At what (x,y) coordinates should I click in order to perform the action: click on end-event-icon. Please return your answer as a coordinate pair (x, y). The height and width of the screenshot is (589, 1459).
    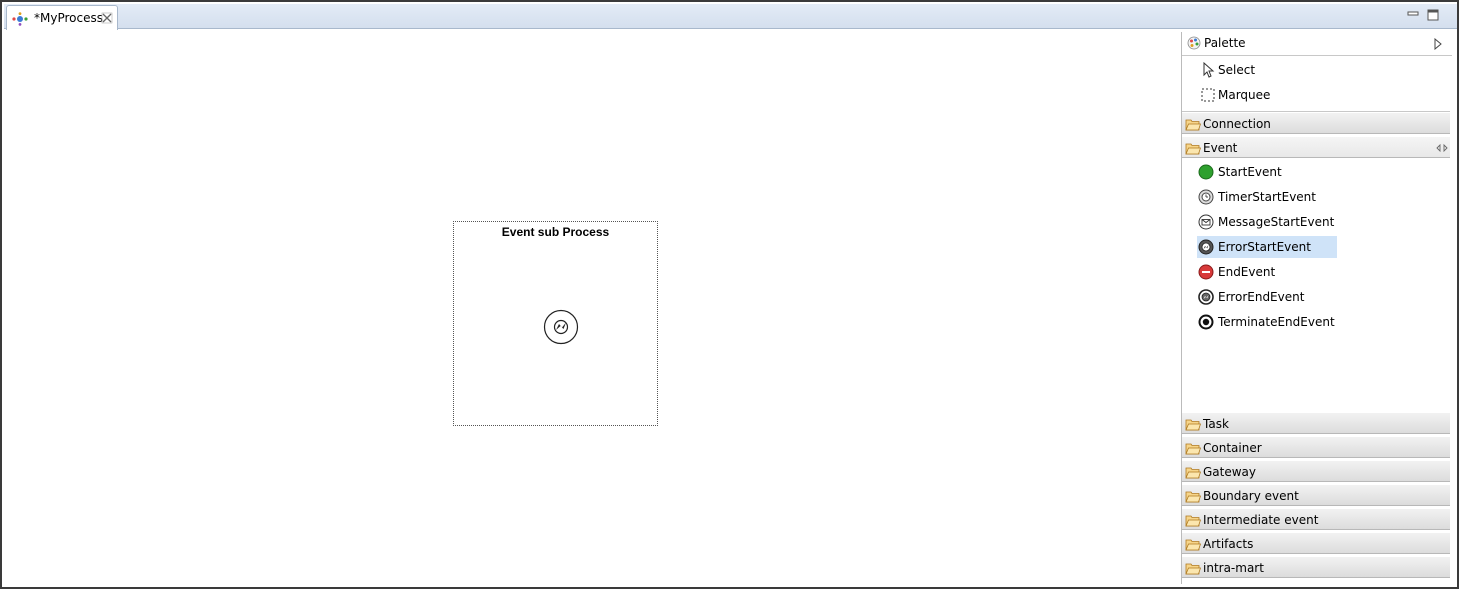
    Looking at the image, I should click on (1206, 272).